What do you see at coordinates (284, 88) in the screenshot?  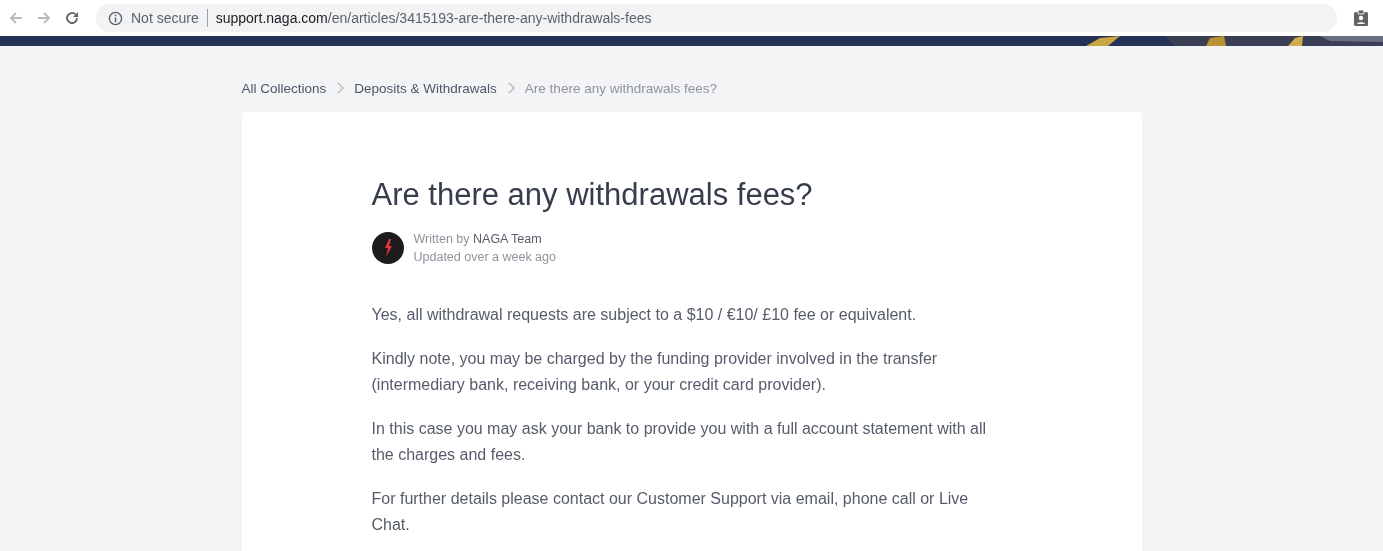 I see `breadcrumb-link: All Collections` at bounding box center [284, 88].